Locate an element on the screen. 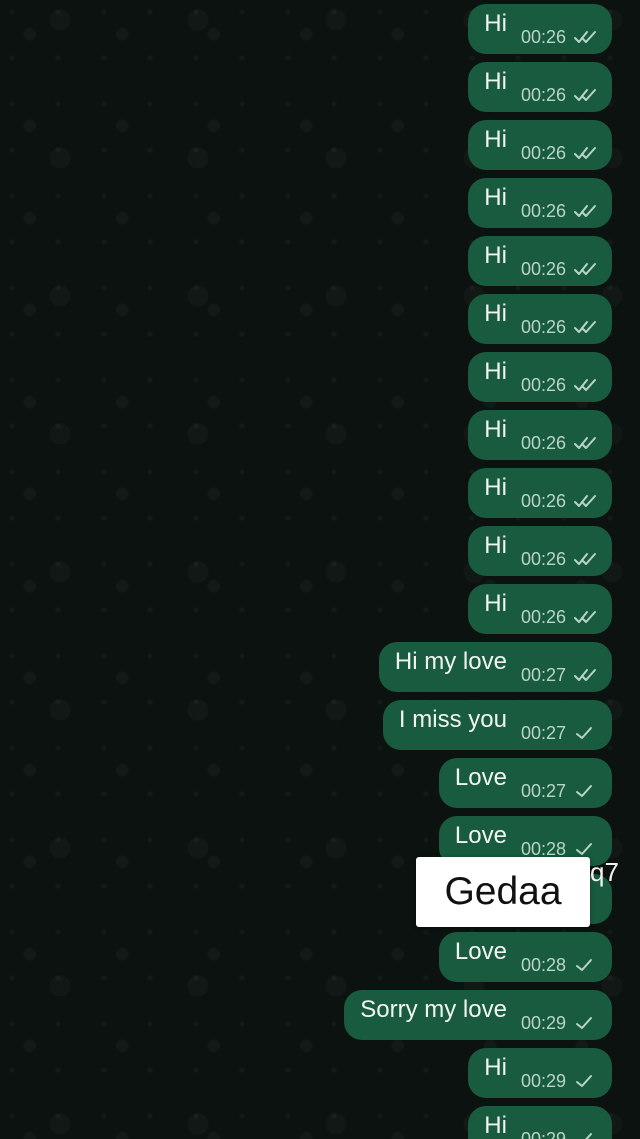  message-bubble: Love 00:28 is located at coordinates (525, 957).